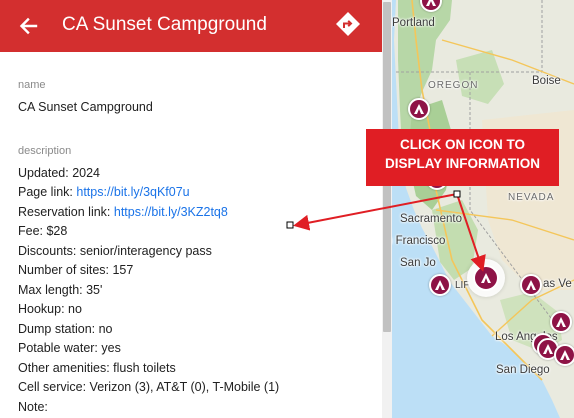  I want to click on directions-icon, so click(348, 24).